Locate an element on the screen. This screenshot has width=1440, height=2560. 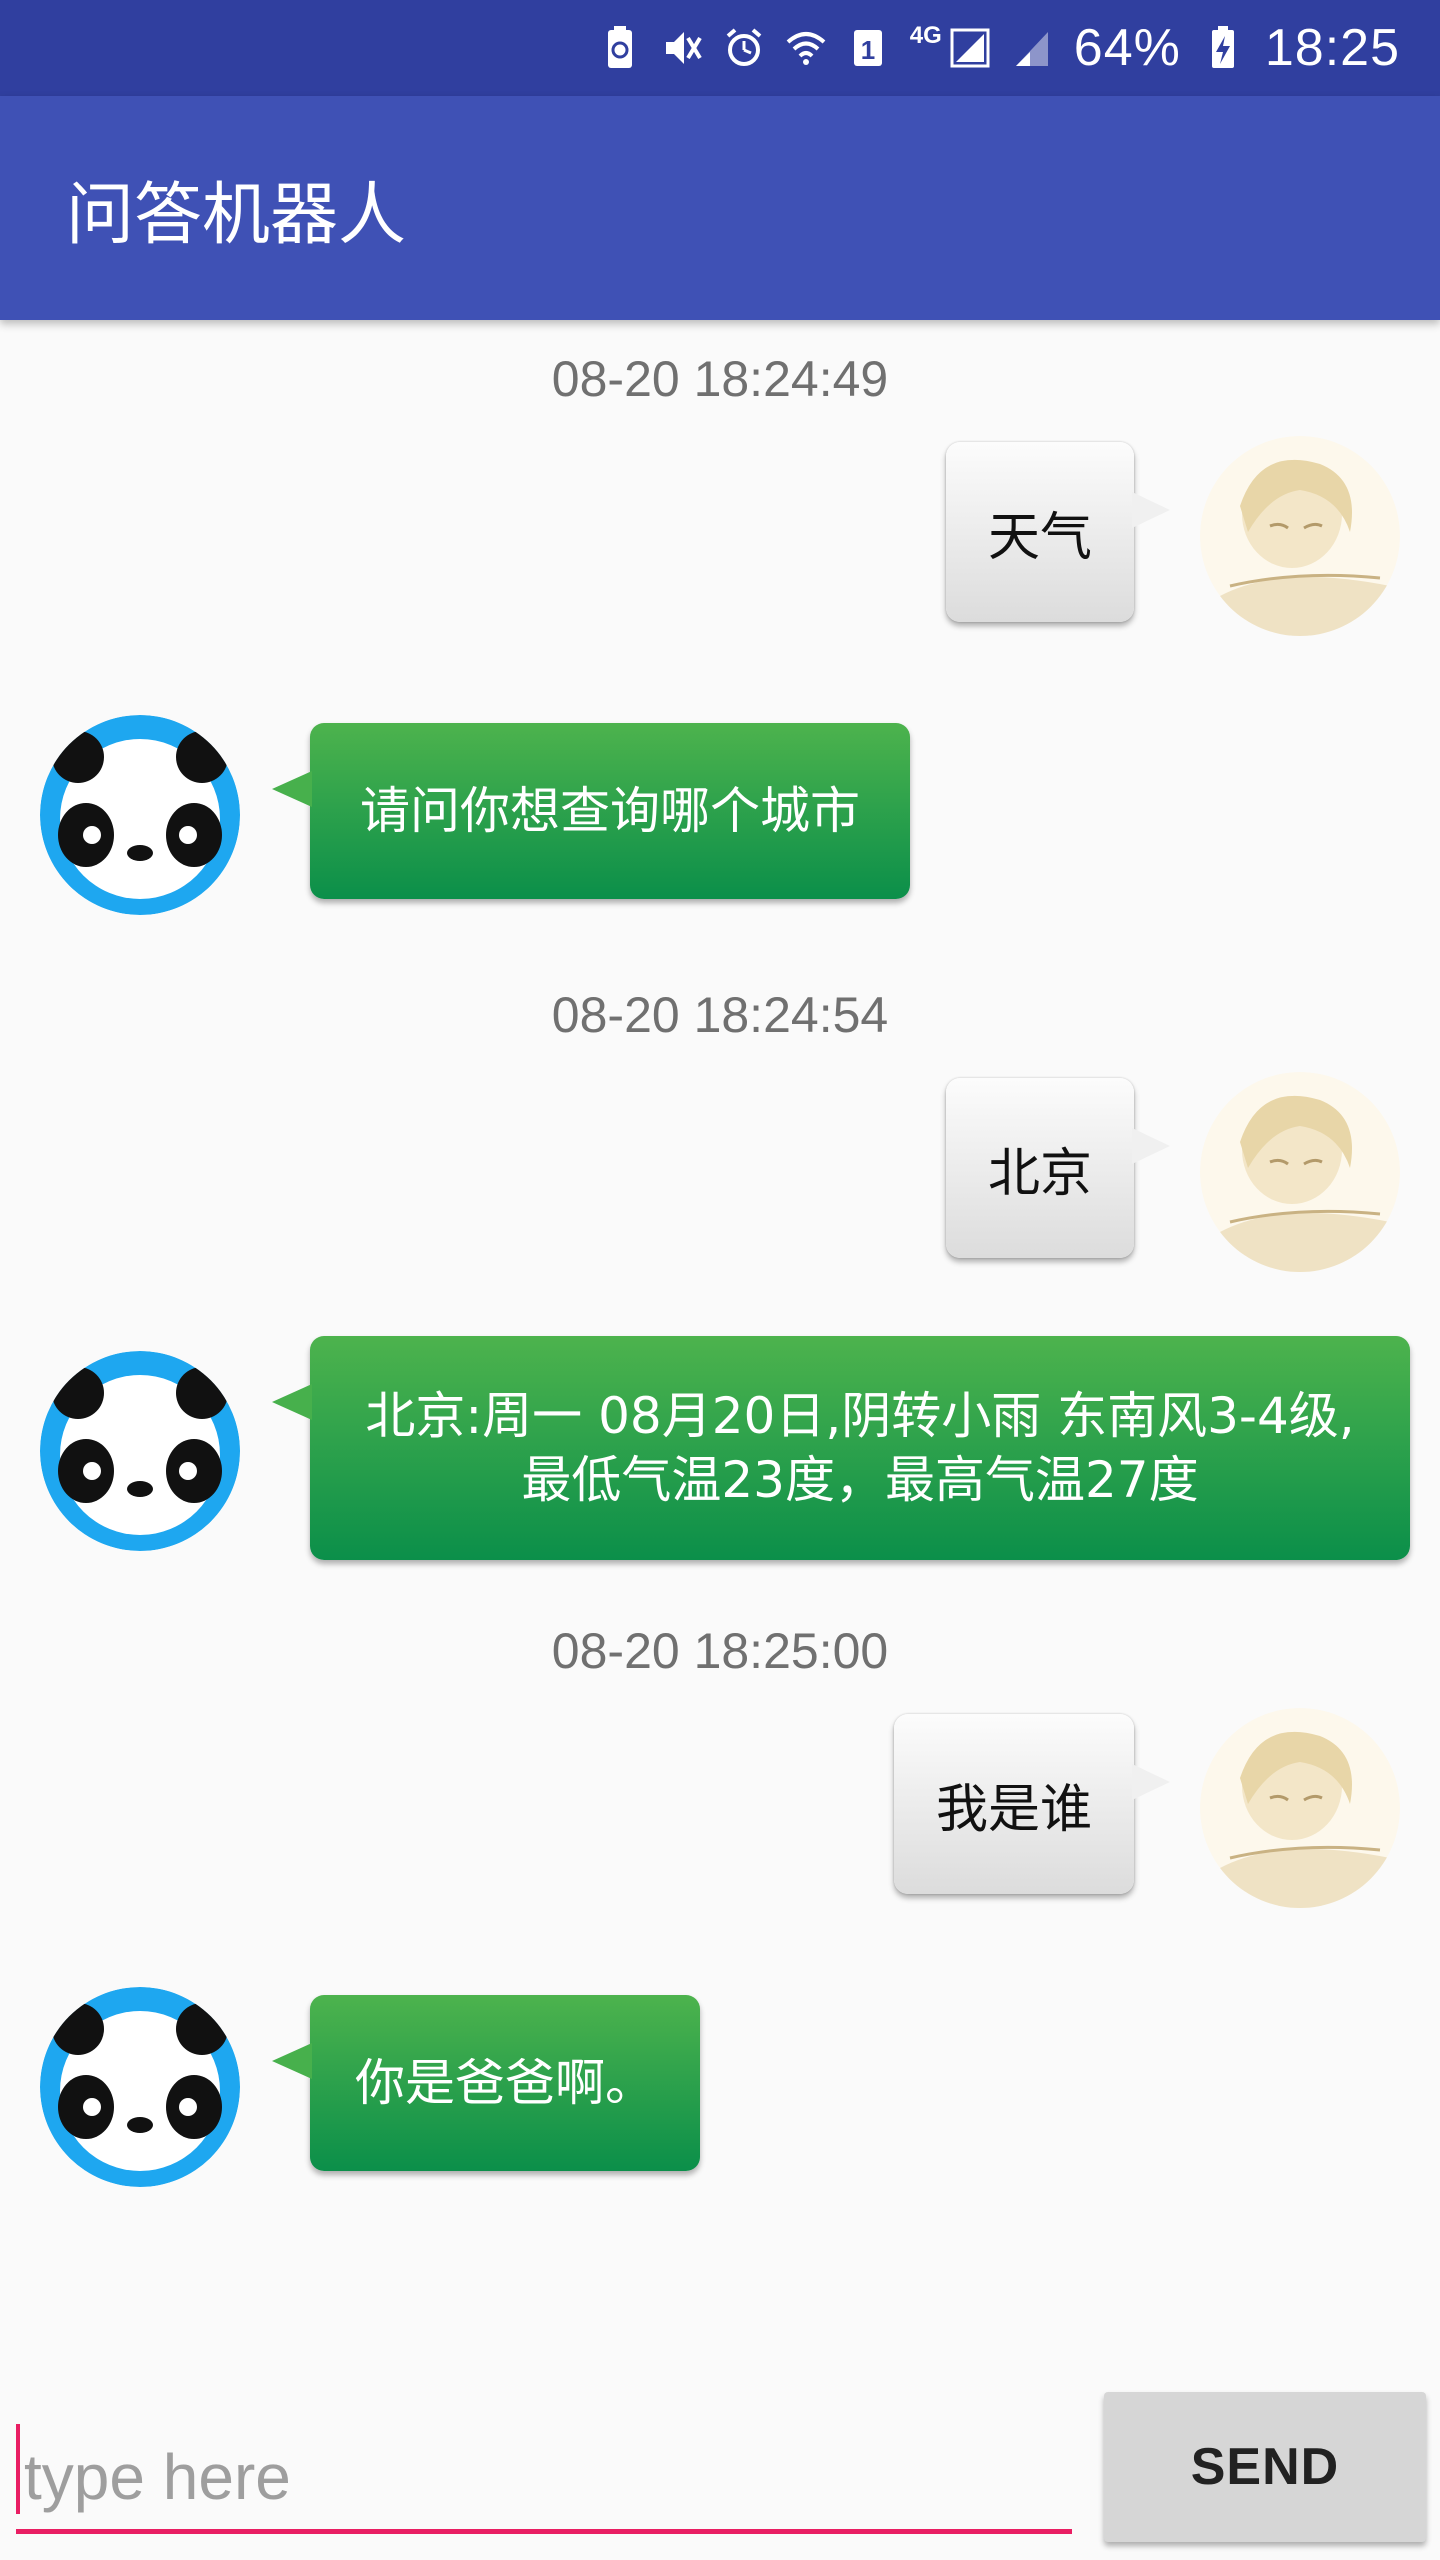
message-timestamp: 08-20 18:24:49 is located at coordinates (720, 379).